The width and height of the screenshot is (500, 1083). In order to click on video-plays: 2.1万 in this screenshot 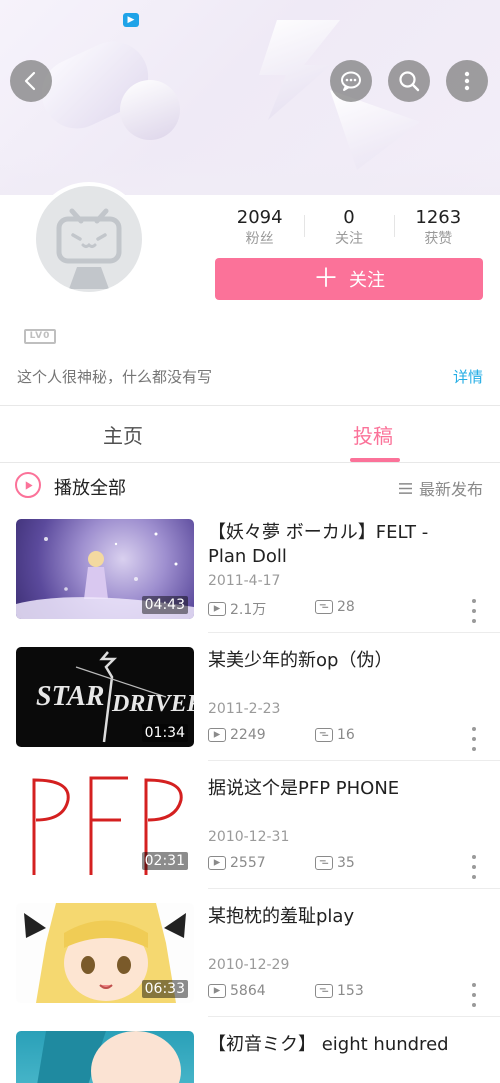, I will do `click(237, 609)`.